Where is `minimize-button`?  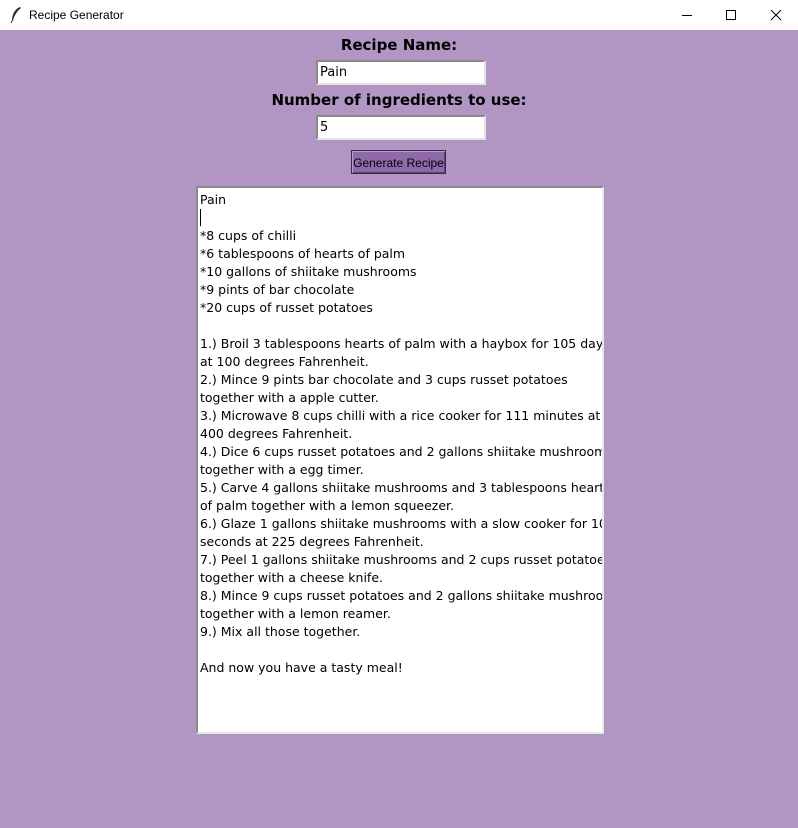 minimize-button is located at coordinates (687, 15).